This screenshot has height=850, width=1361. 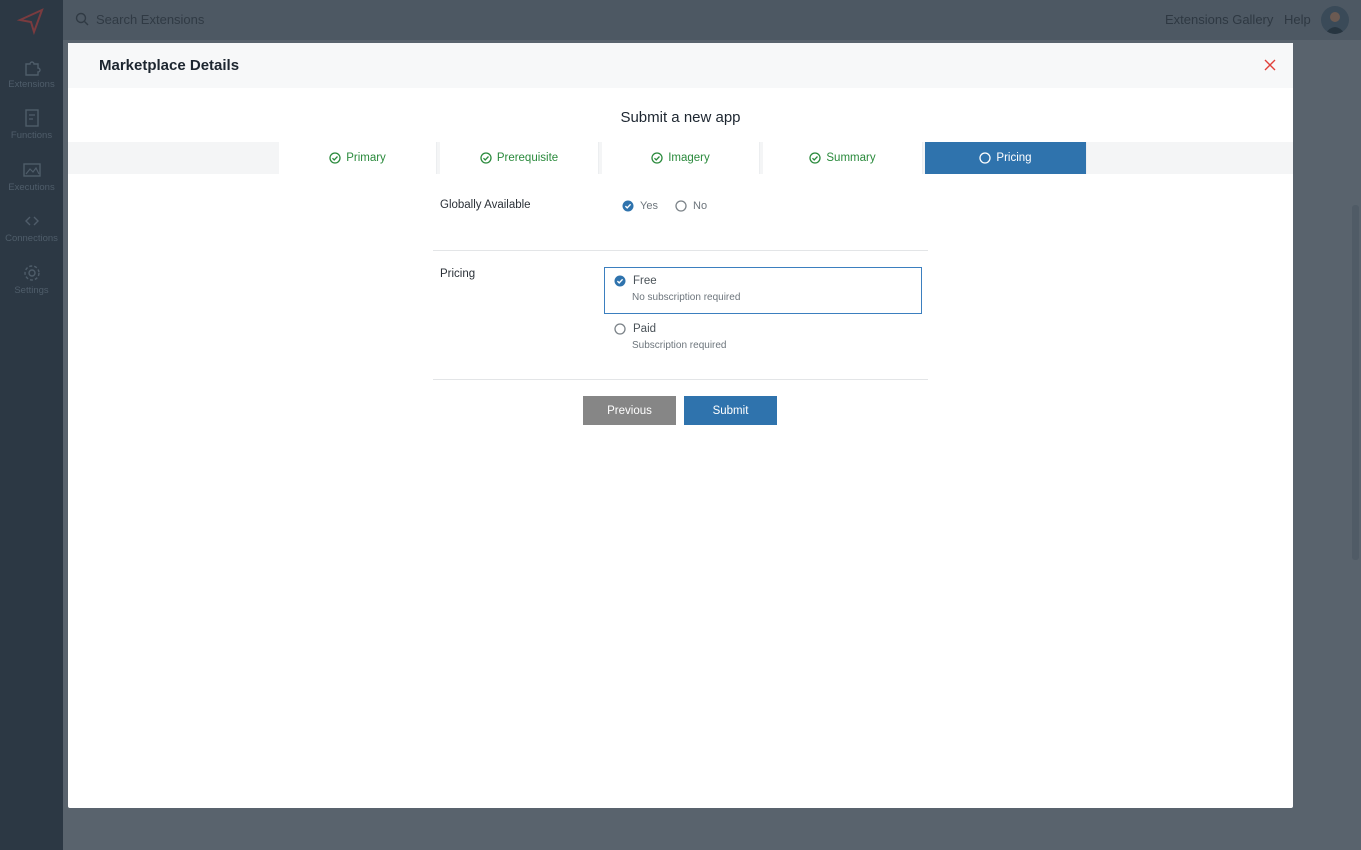 What do you see at coordinates (31, 170) in the screenshot?
I see `executions-icon` at bounding box center [31, 170].